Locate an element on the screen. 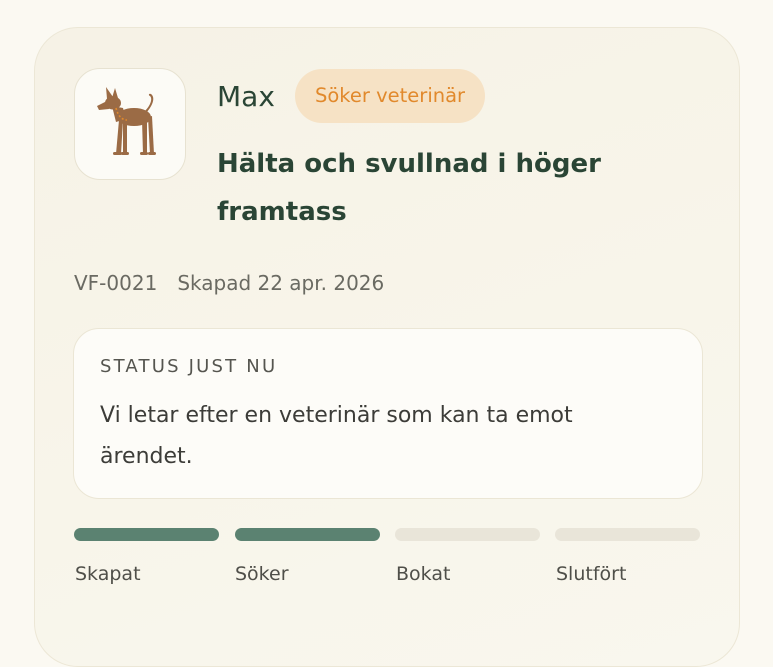 The image size is (773, 667). dog-icon is located at coordinates (126, 121).